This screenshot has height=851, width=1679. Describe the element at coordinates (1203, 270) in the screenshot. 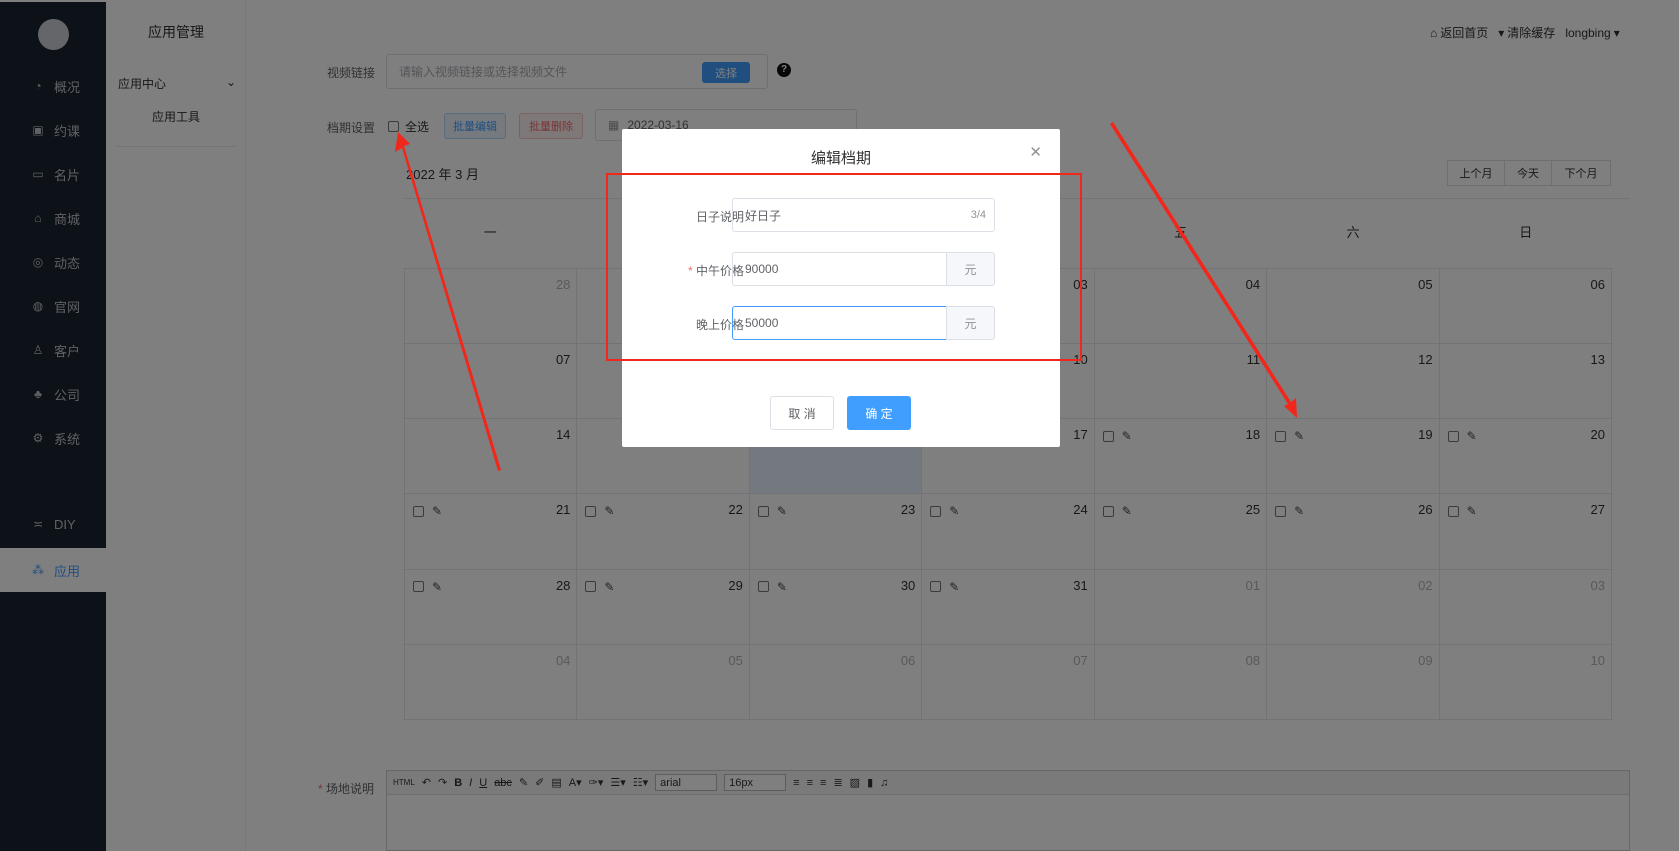

I see `annotation-arrow-right` at that location.